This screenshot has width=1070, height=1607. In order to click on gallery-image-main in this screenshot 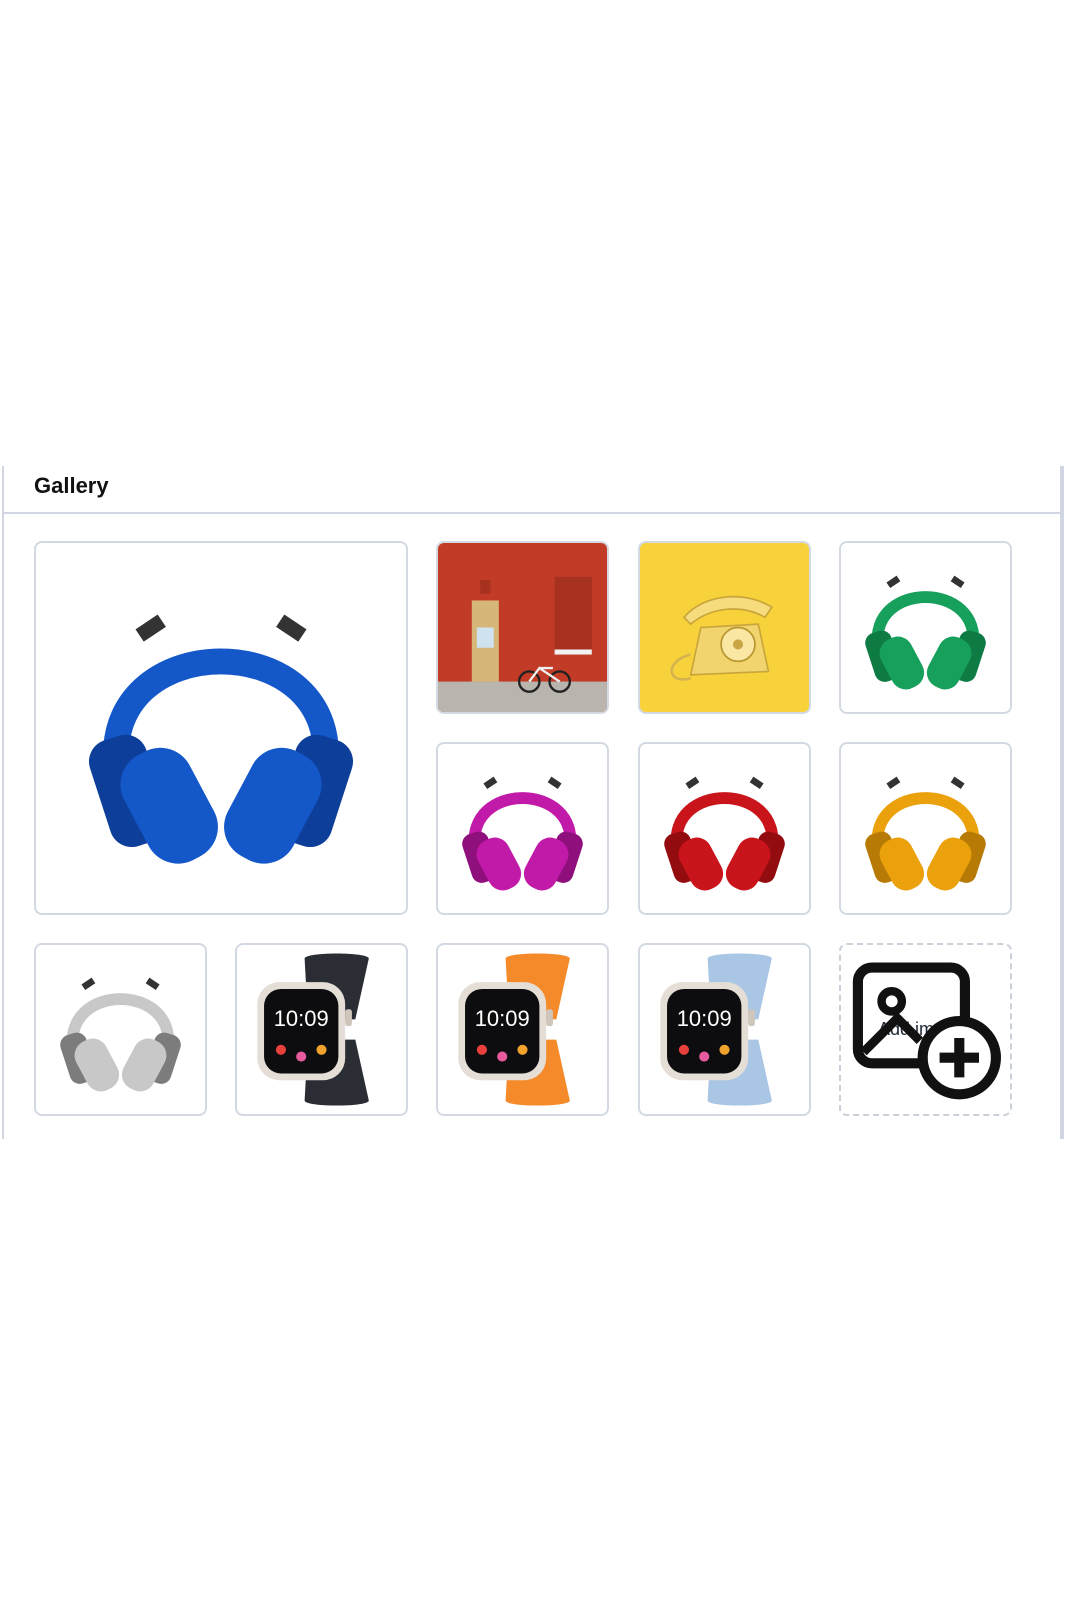, I will do `click(221, 728)`.